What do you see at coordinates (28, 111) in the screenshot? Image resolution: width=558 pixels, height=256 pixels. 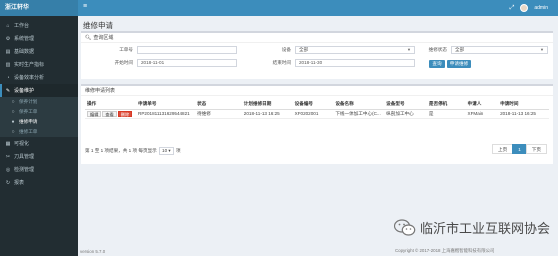 I see `sidebar-subitem-label: 保养工单` at bounding box center [28, 111].